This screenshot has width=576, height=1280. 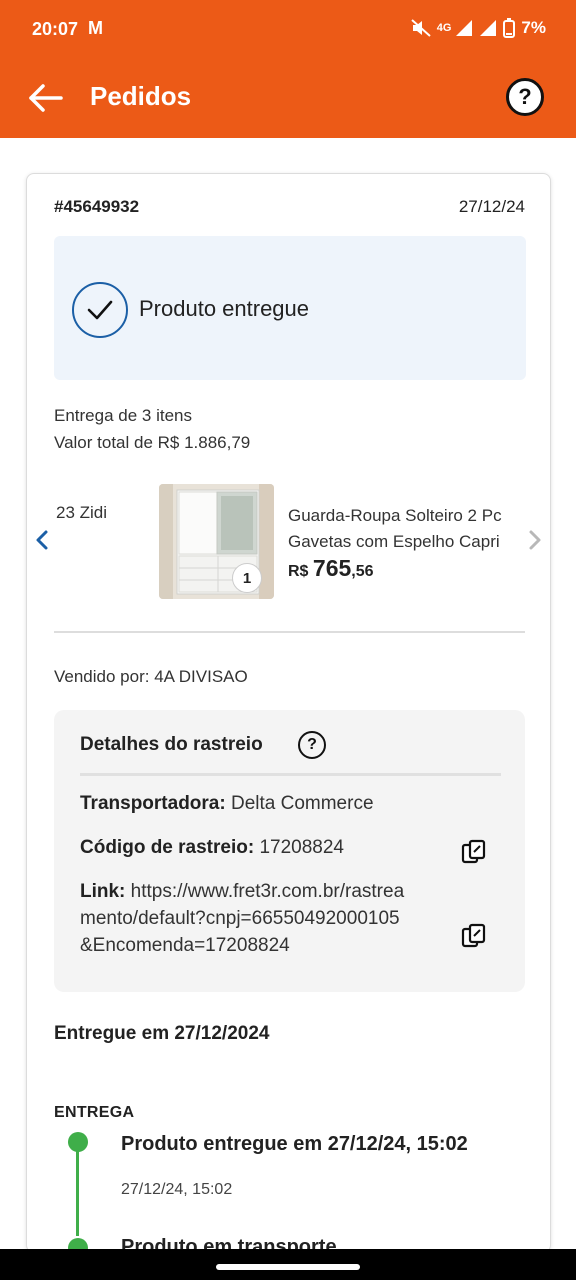 What do you see at coordinates (95, 28) in the screenshot?
I see `mail-notification-icon: M` at bounding box center [95, 28].